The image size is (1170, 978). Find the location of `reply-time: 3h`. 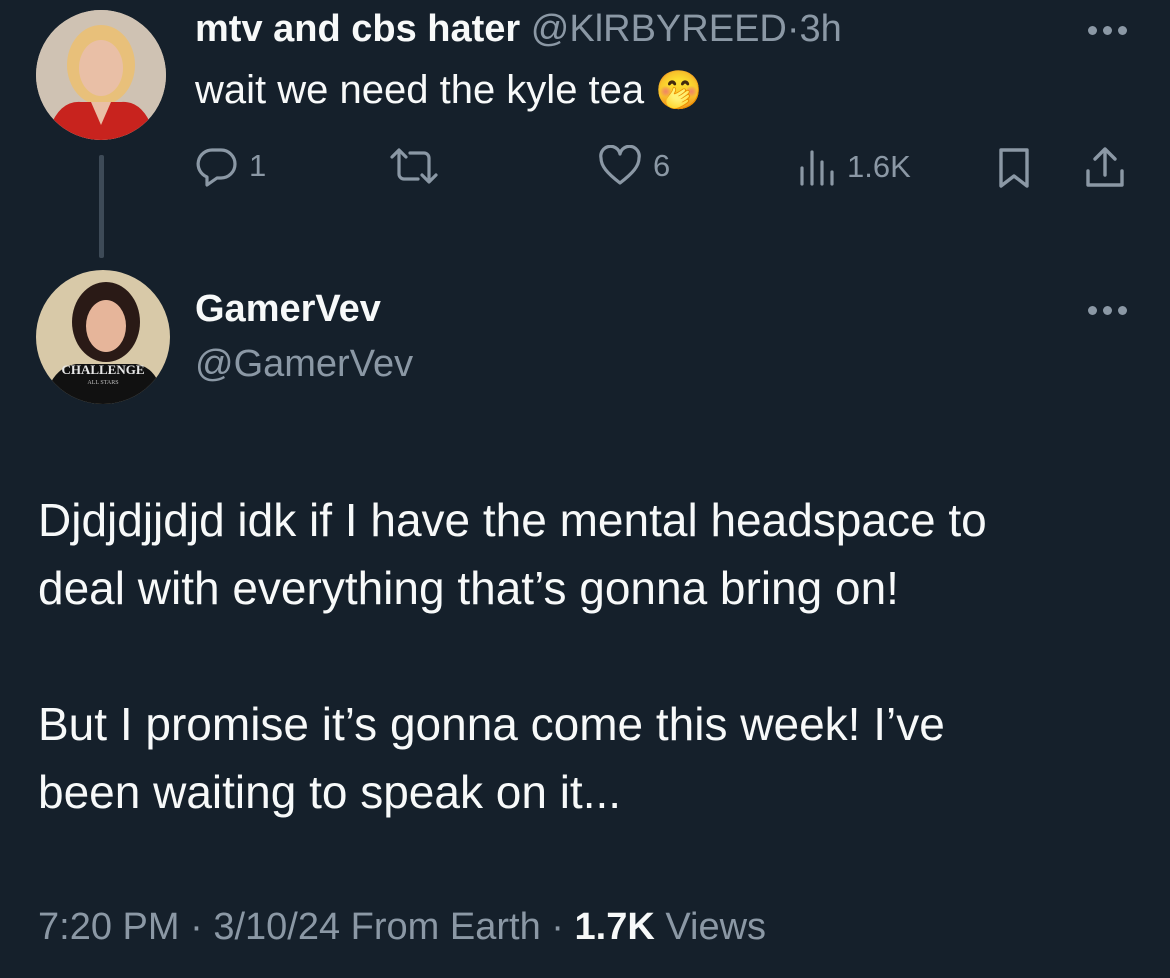

reply-time: 3h is located at coordinates (821, 29).